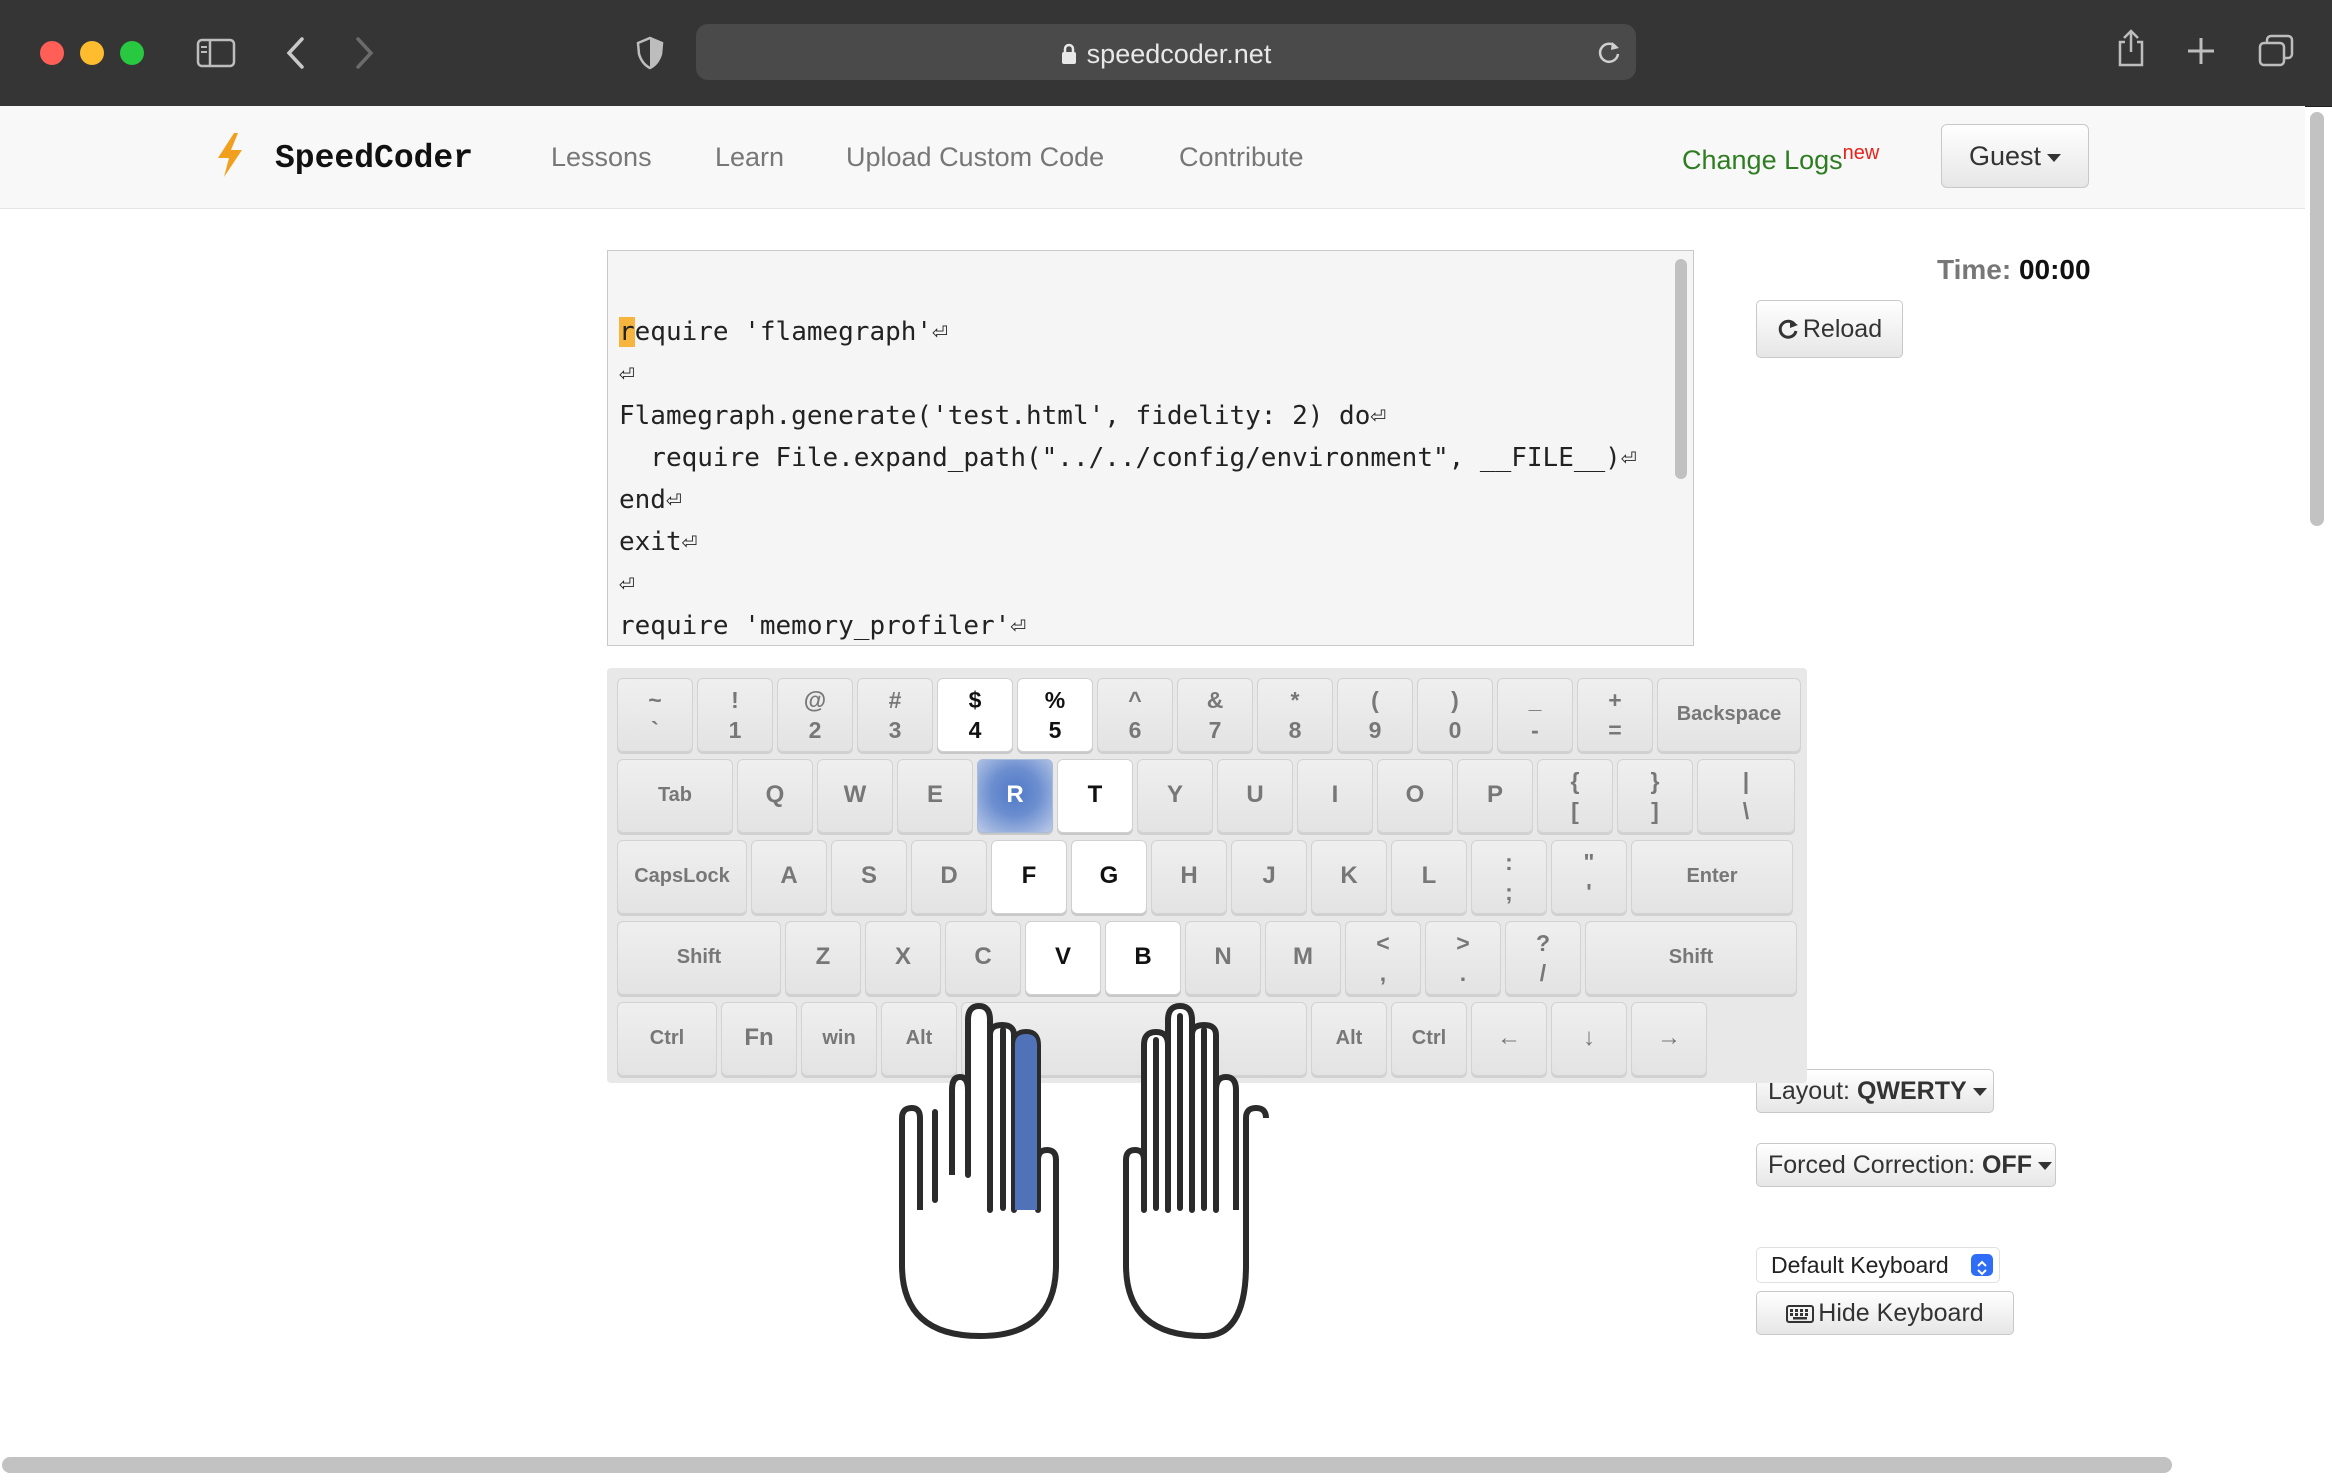  Describe the element at coordinates (374, 158) in the screenshot. I see `brand-logo: SpeedCoder` at that location.